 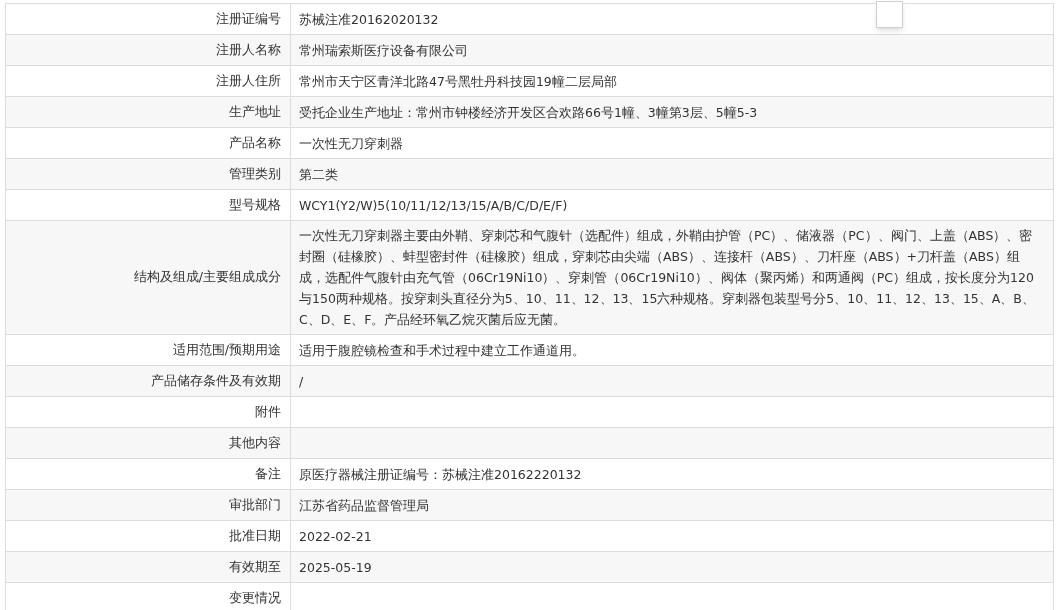 What do you see at coordinates (216, 380) in the screenshot?
I see `field-label: 产品储存条件及有效期` at bounding box center [216, 380].